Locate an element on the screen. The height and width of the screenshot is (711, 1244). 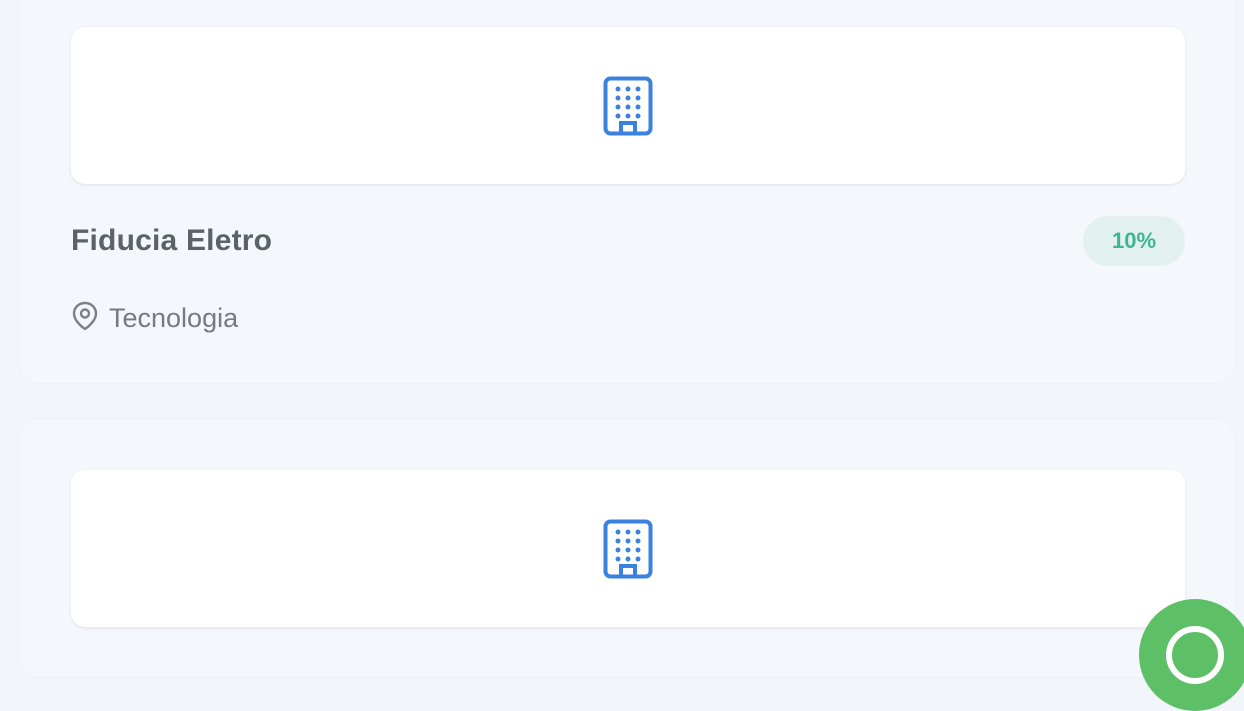
company-category: Tecnologia is located at coordinates (154, 318).